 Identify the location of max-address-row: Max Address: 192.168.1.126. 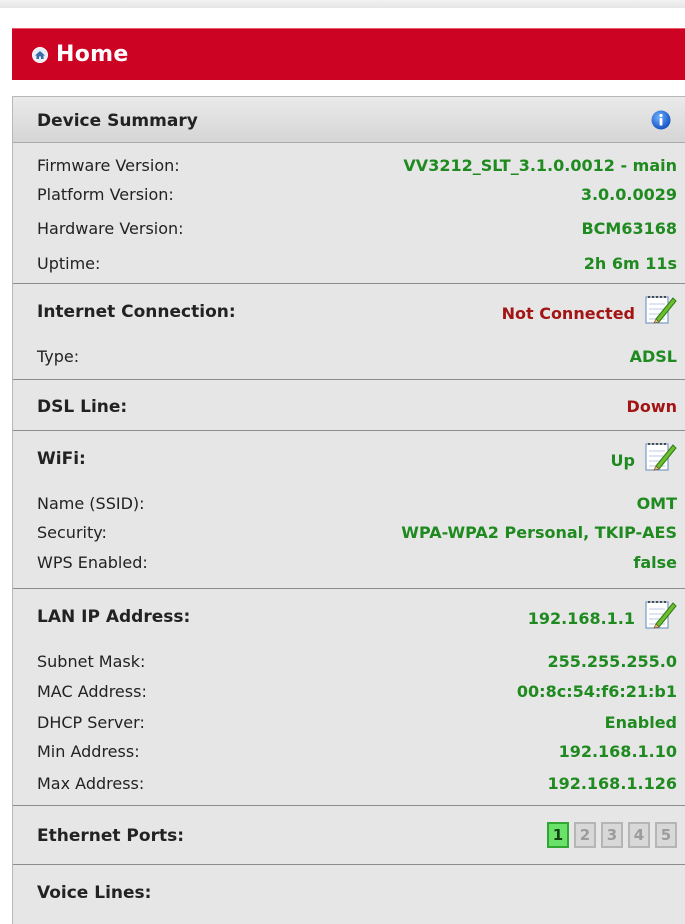
(357, 786).